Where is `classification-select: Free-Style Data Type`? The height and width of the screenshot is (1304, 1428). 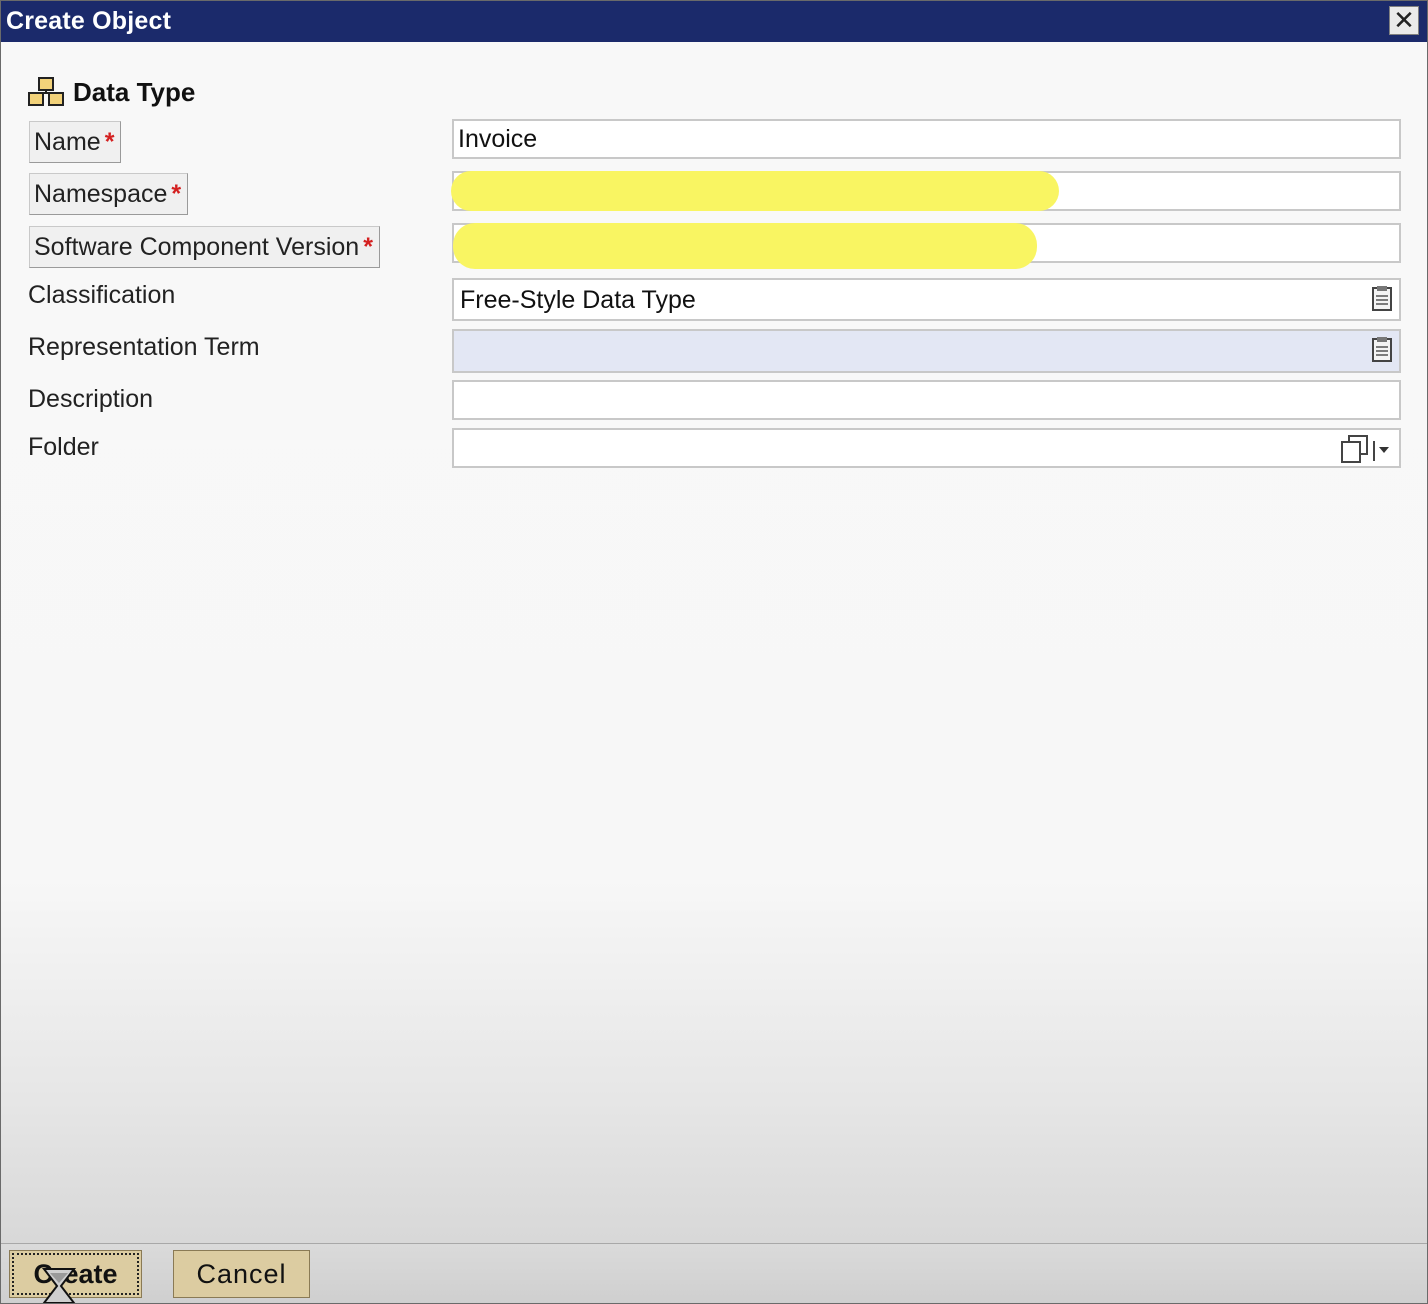
classification-select: Free-Style Data Type is located at coordinates (926, 299).